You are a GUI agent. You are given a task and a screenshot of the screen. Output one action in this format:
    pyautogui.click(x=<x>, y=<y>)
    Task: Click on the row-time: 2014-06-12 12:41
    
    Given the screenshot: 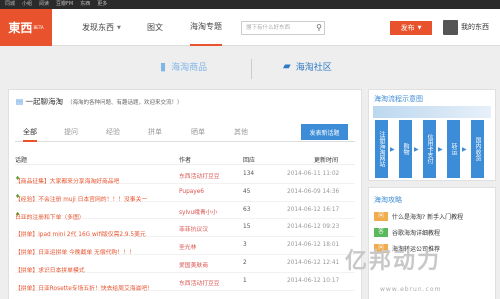 What is the action you would take?
    pyautogui.click(x=313, y=262)
    